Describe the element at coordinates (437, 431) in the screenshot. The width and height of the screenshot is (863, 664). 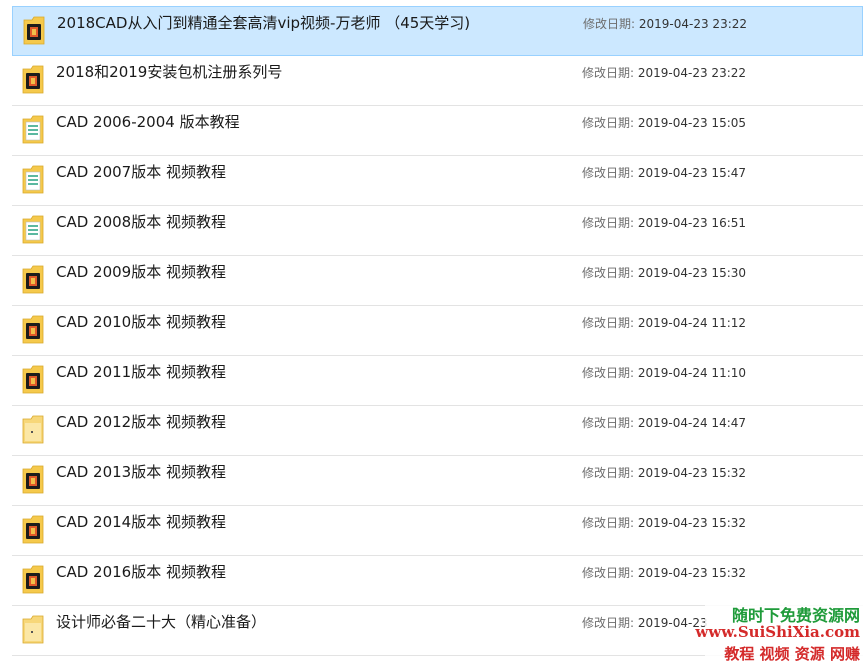
I see `file-list-item: CAD 2012版本 视频教程 修改日期: 2019-04-24 14:47` at that location.